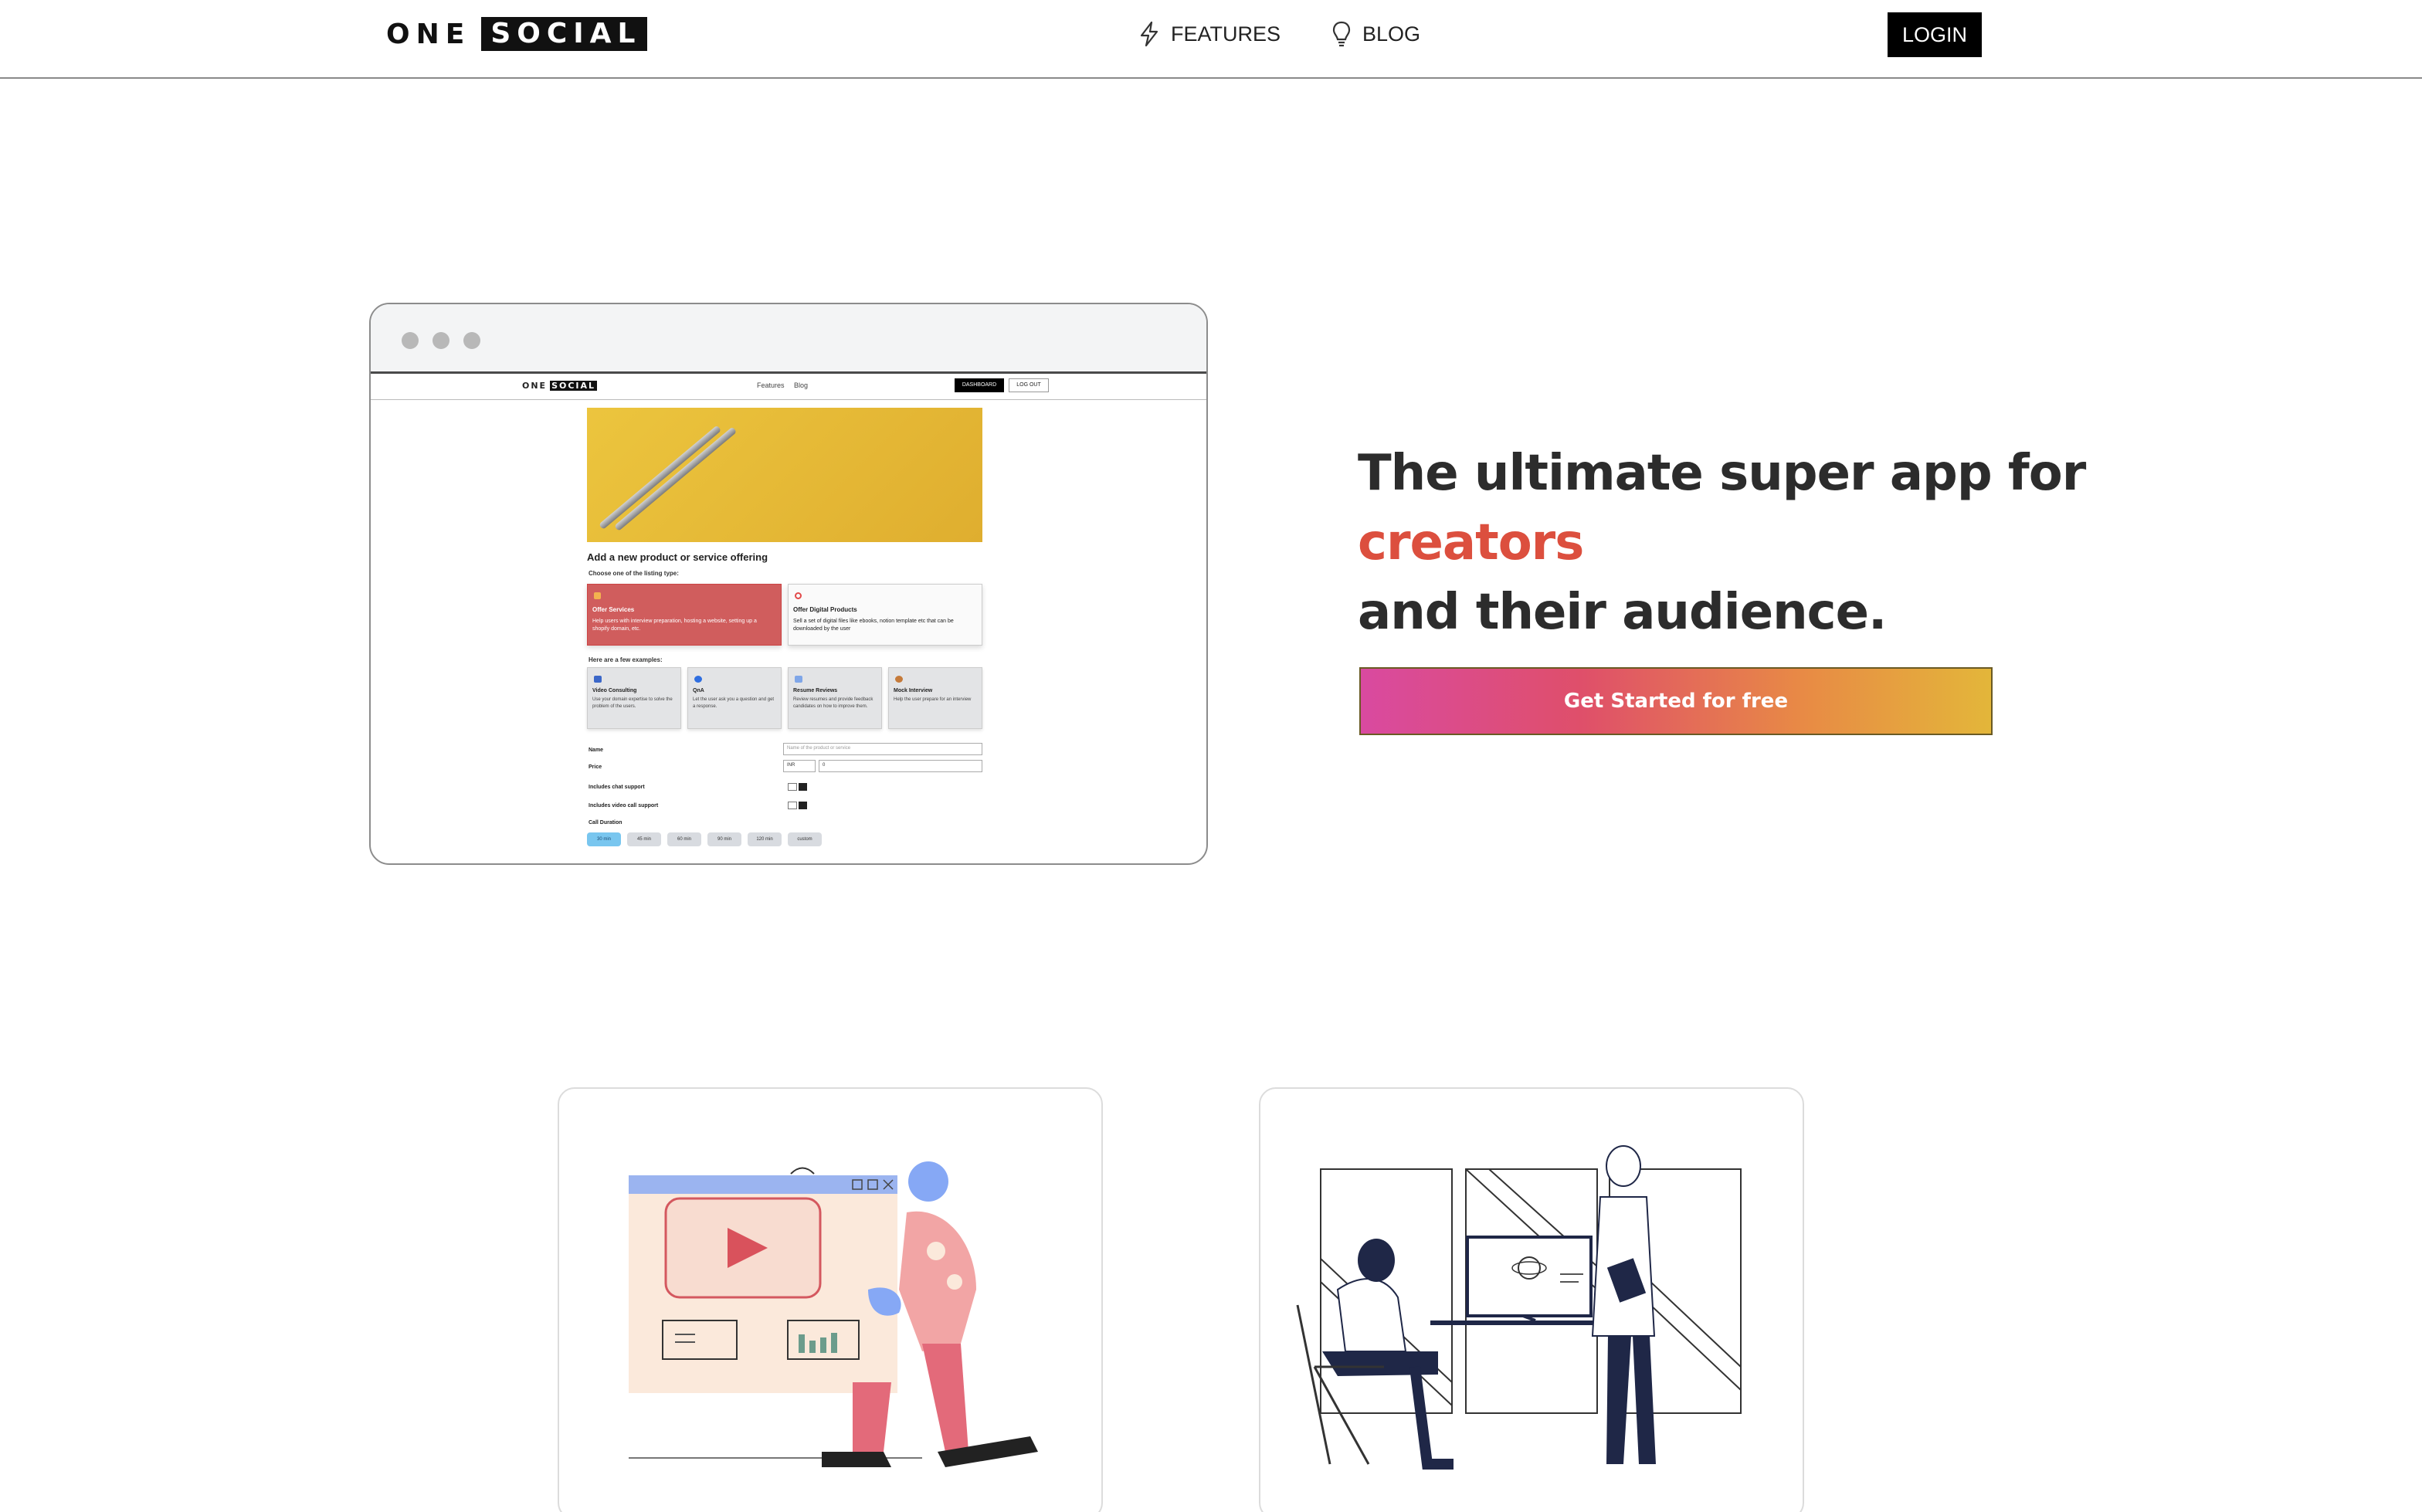 Image resolution: width=2422 pixels, height=1512 pixels. What do you see at coordinates (785, 475) in the screenshot?
I see `mockup-banner-image` at bounding box center [785, 475].